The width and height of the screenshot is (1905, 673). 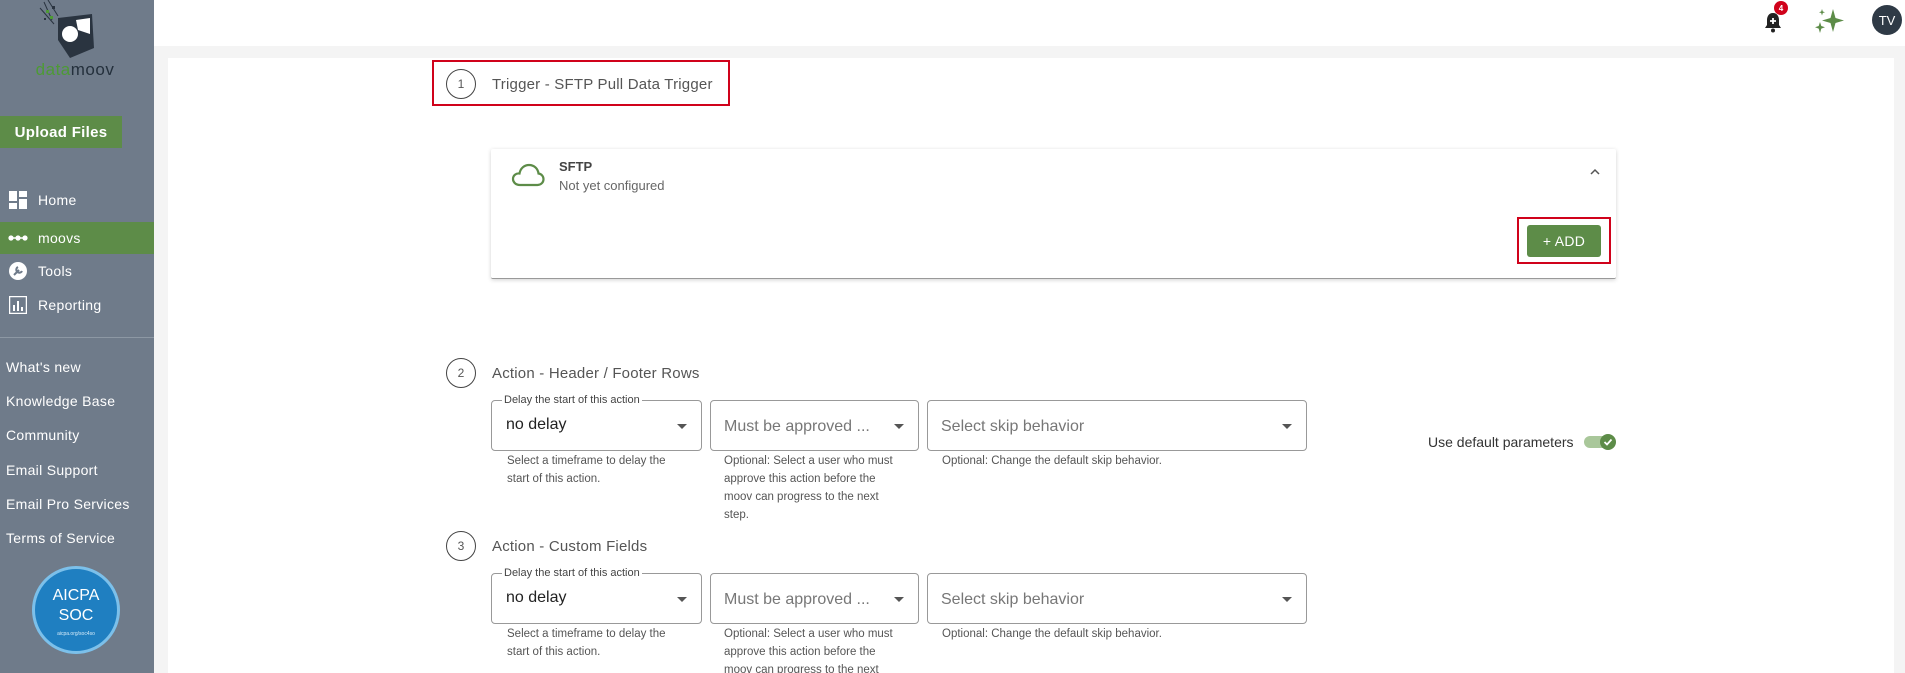 What do you see at coordinates (1781, 8) in the screenshot?
I see `notification-count-badge: 4` at bounding box center [1781, 8].